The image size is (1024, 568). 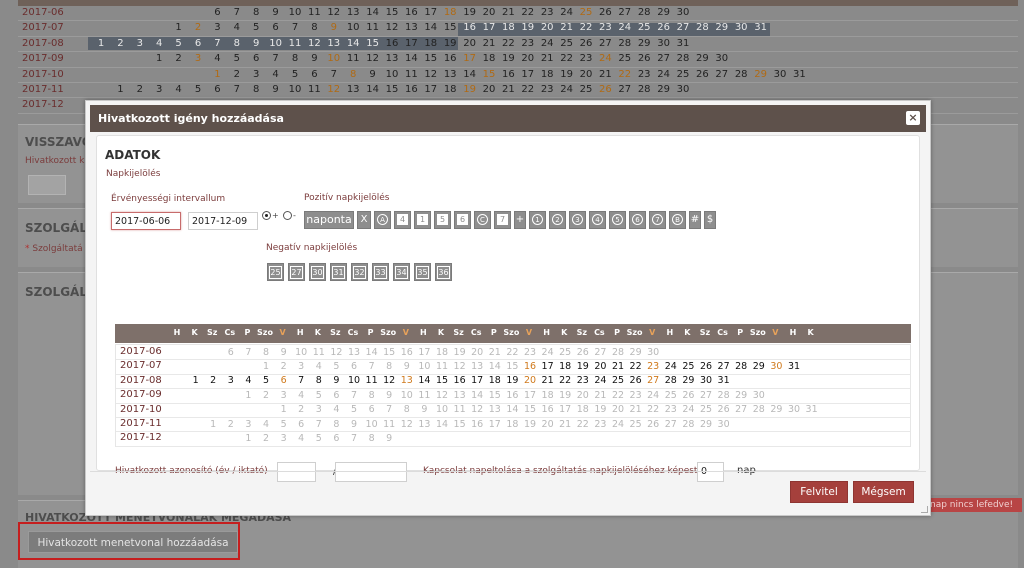 What do you see at coordinates (695, 220) in the screenshot?
I see `positive-day-button: #` at bounding box center [695, 220].